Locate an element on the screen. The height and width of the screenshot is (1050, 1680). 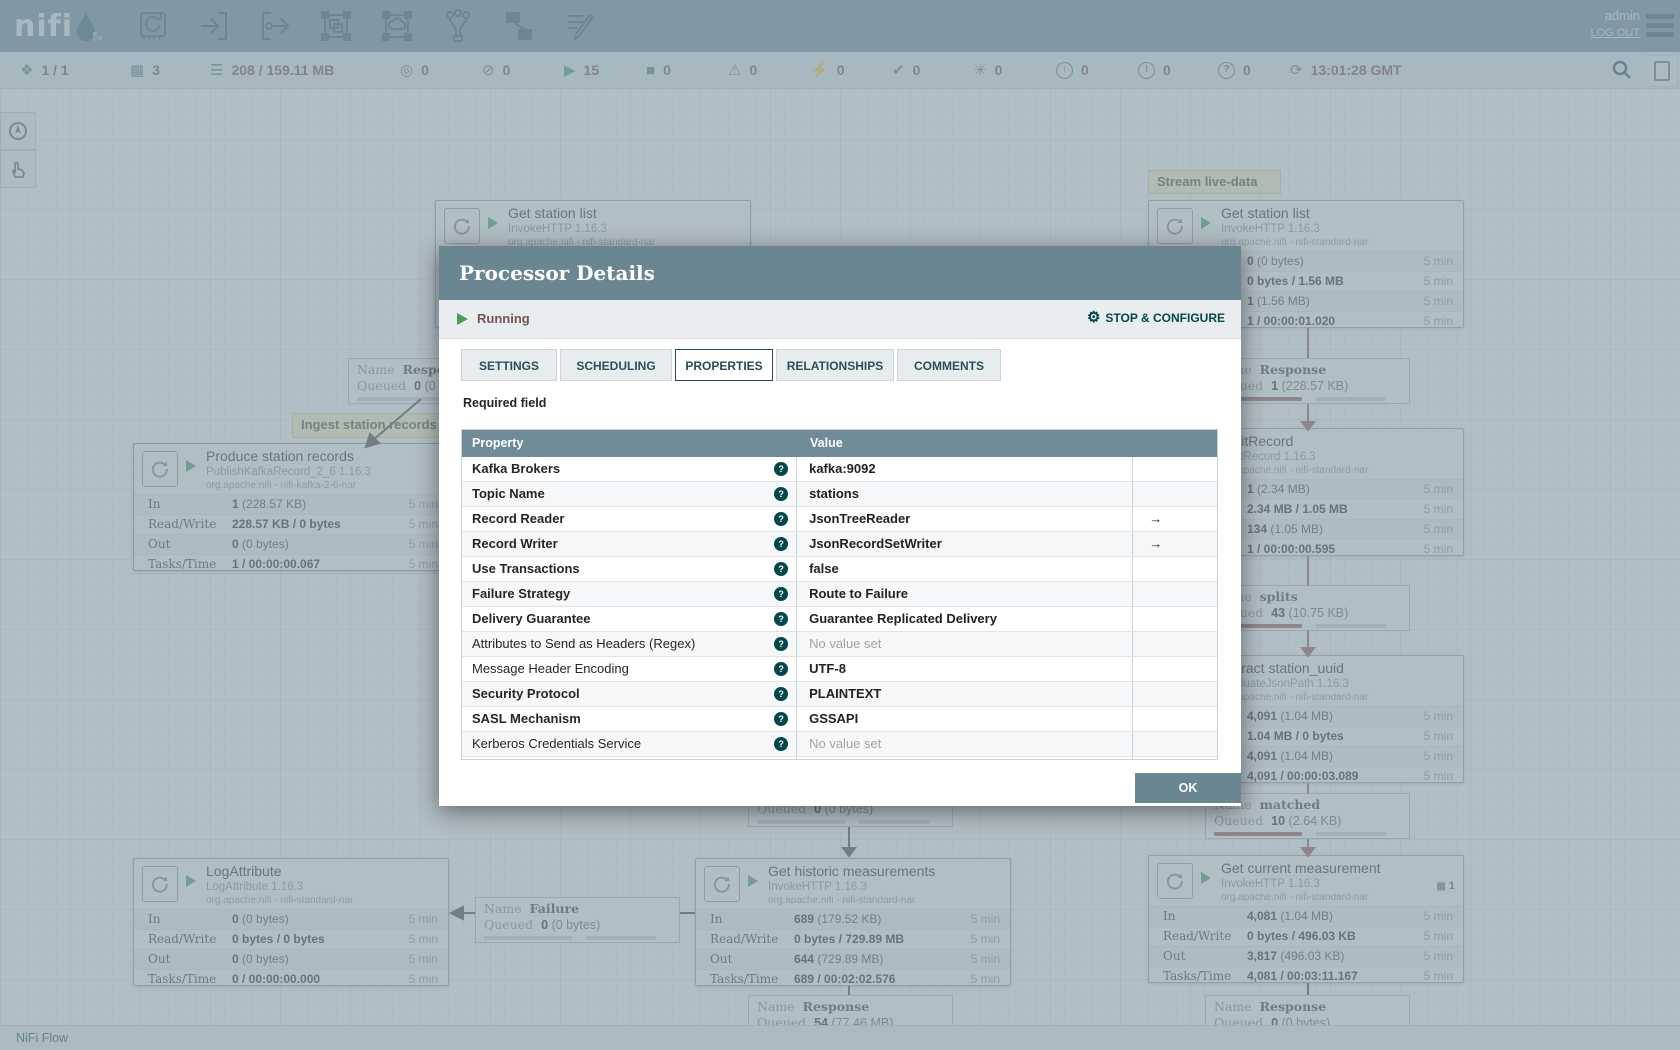
property-row: Use Transactions? false is located at coordinates (839, 569).